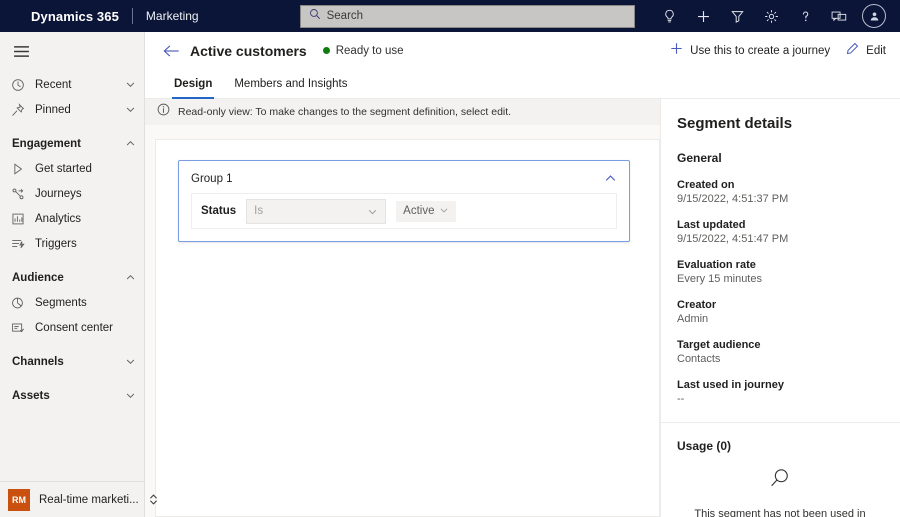 This screenshot has height=517, width=900. I want to click on sidebar-section-engagement: Engagement, so click(72, 143).